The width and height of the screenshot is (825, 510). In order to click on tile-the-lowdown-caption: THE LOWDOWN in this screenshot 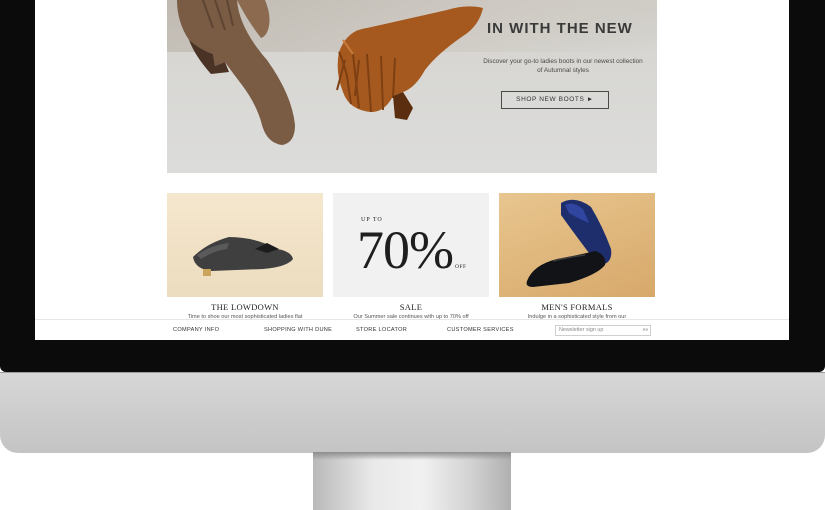, I will do `click(245, 307)`.